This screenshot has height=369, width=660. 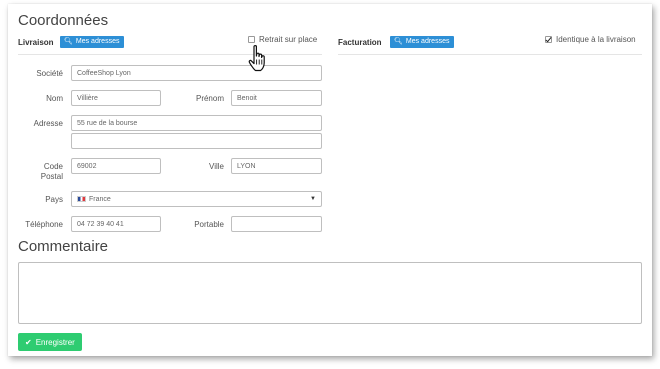 I want to click on same-as-delivery-option: Identique à la livraison, so click(x=590, y=39).